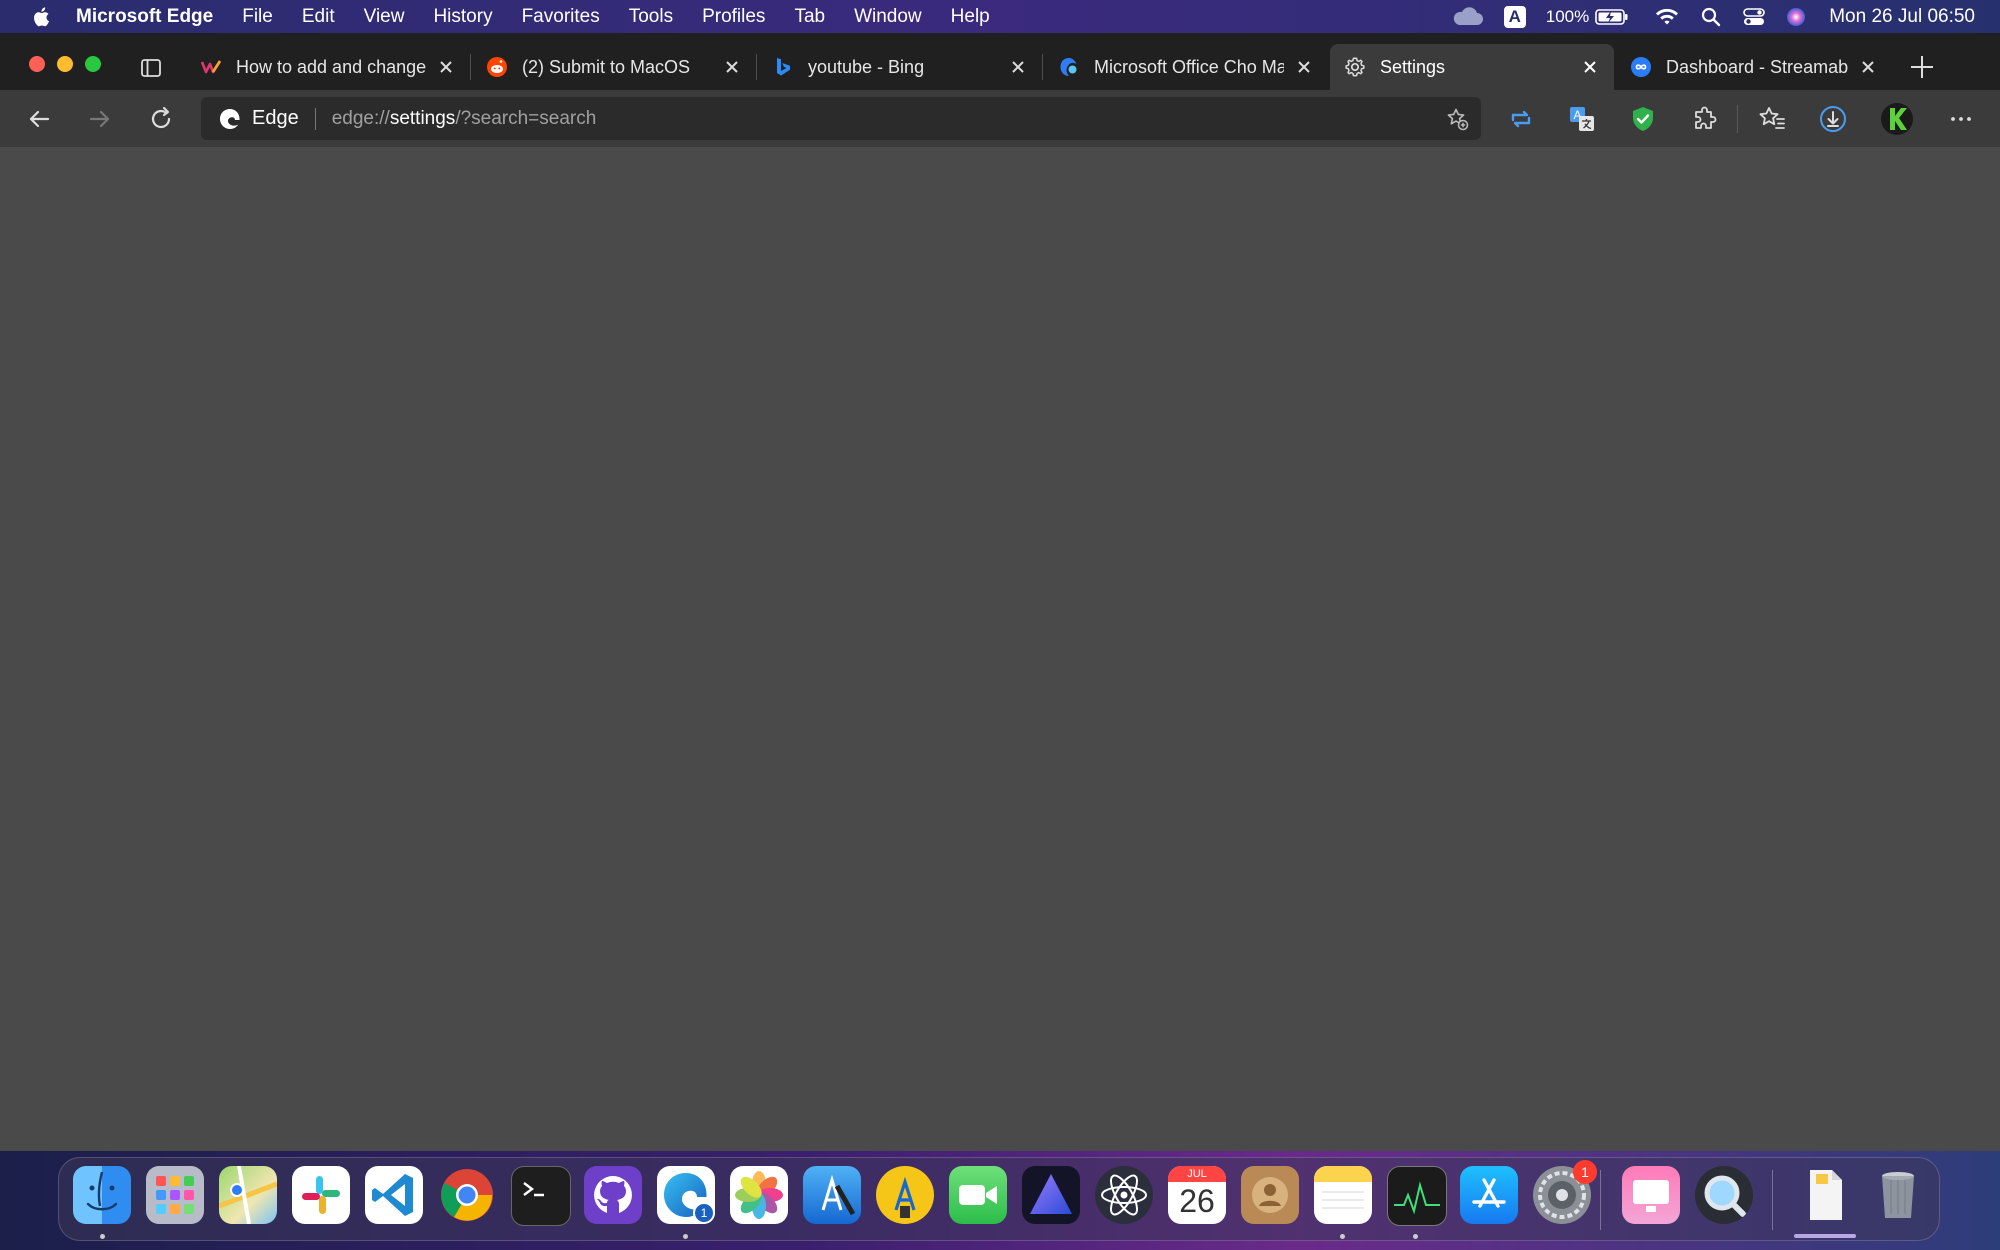  Describe the element at coordinates (39, 119) in the screenshot. I see `back-button` at that location.